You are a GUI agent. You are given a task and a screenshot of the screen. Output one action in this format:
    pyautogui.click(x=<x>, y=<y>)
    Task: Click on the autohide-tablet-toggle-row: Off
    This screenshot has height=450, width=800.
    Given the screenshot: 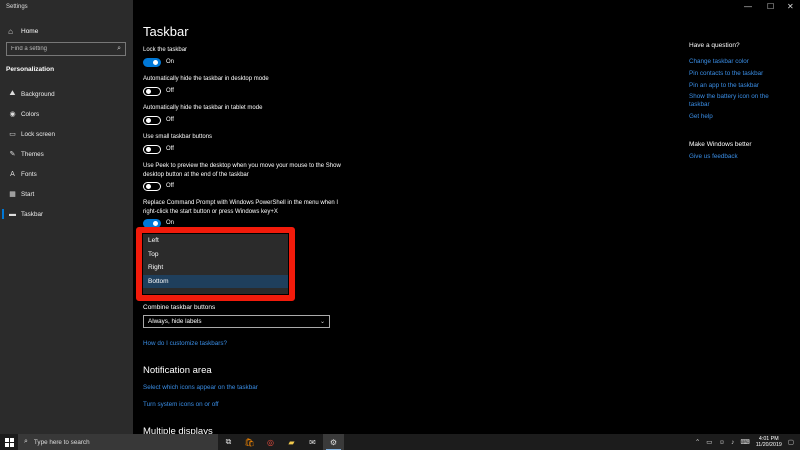 What is the action you would take?
    pyautogui.click(x=158, y=120)
    